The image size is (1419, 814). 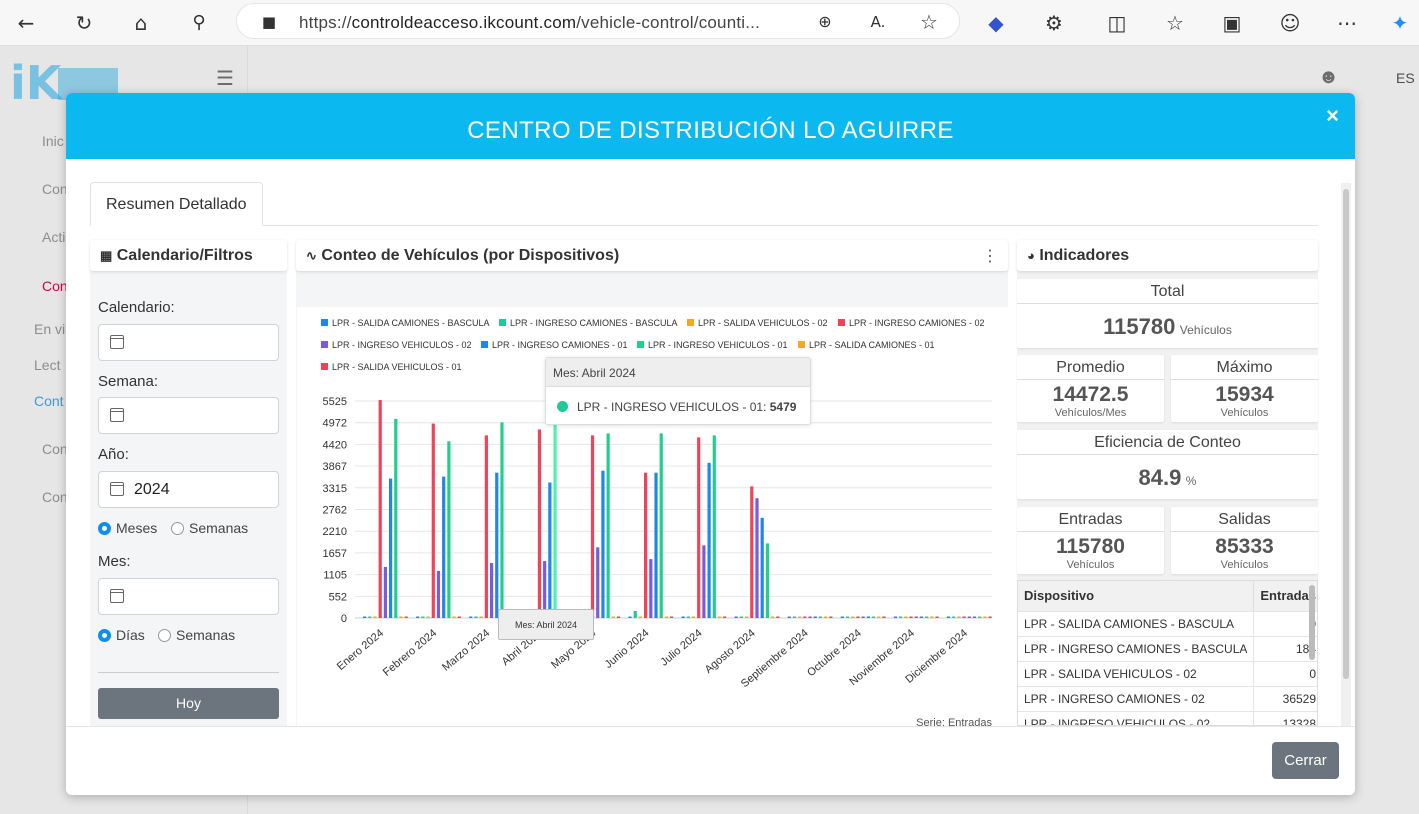 I want to click on mes-input, so click(x=188, y=596).